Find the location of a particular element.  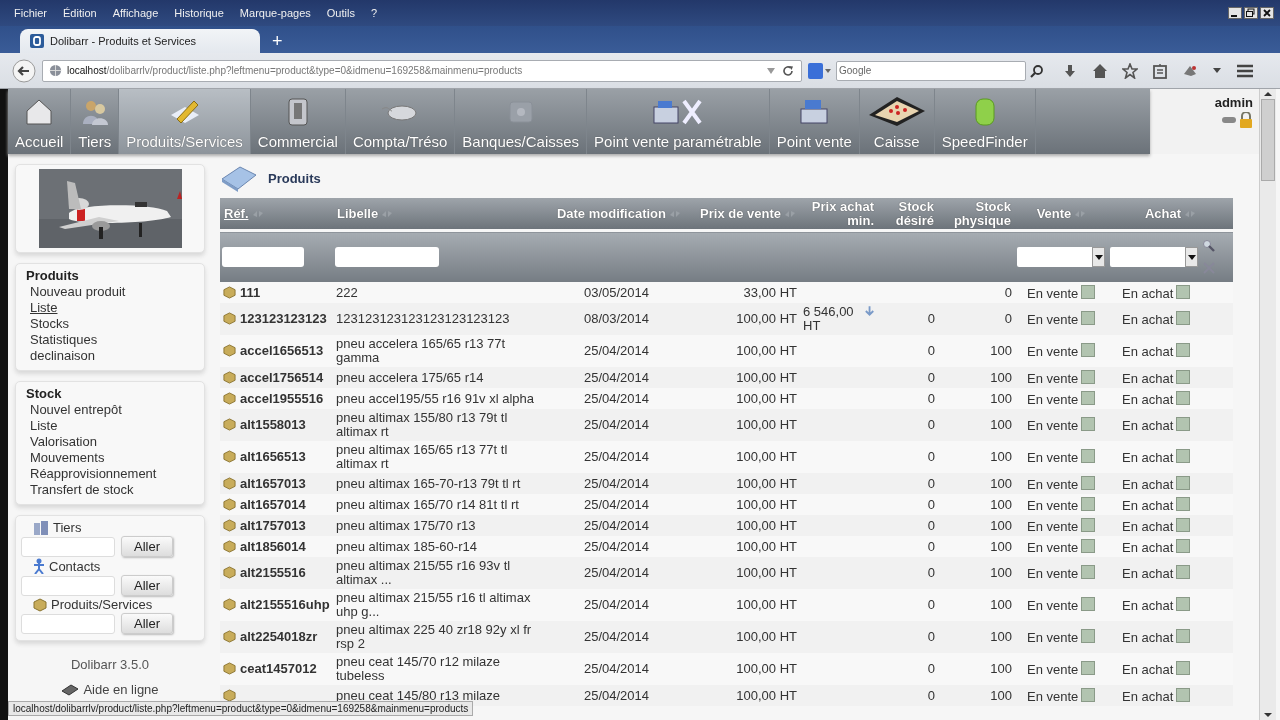

new-tab-button: + is located at coordinates (277, 41).